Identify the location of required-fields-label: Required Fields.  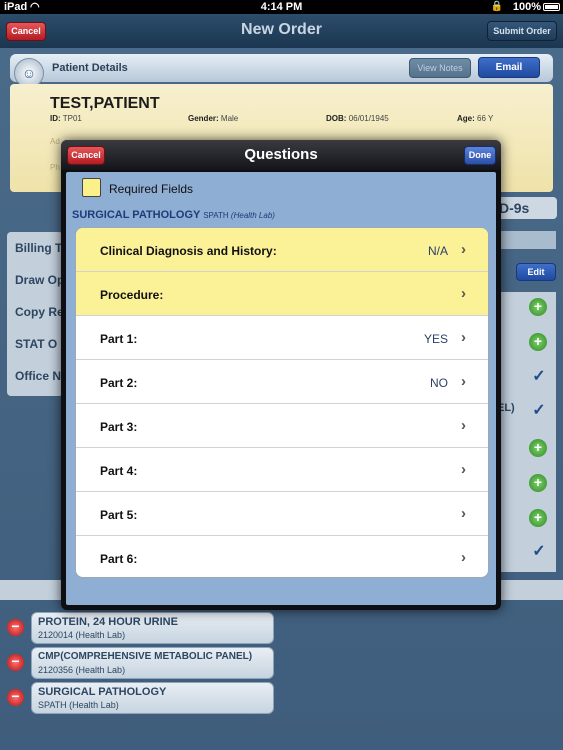
(151, 189).